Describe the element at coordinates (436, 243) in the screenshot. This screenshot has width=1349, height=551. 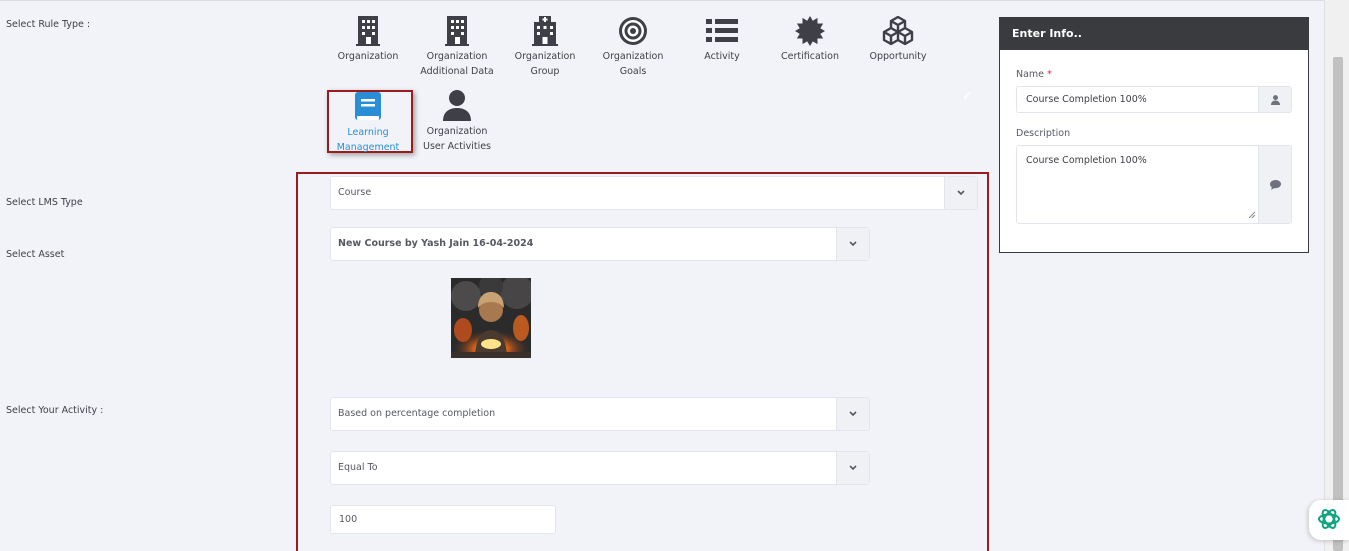
I see `asset-value: New Course by Yash Jain 16-04-2024` at that location.